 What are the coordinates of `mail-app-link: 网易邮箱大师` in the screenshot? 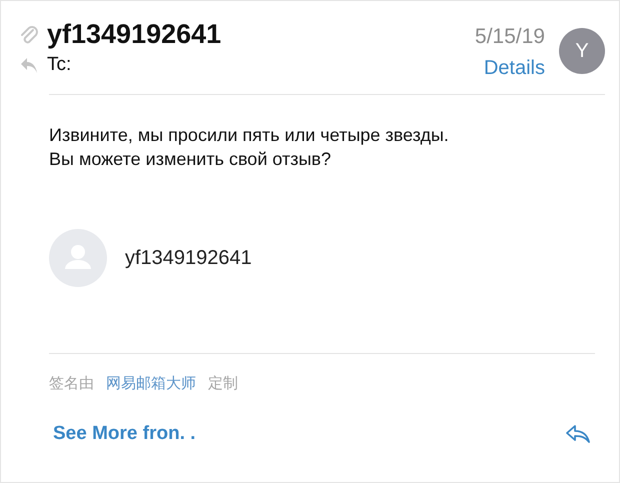 It's located at (151, 383).